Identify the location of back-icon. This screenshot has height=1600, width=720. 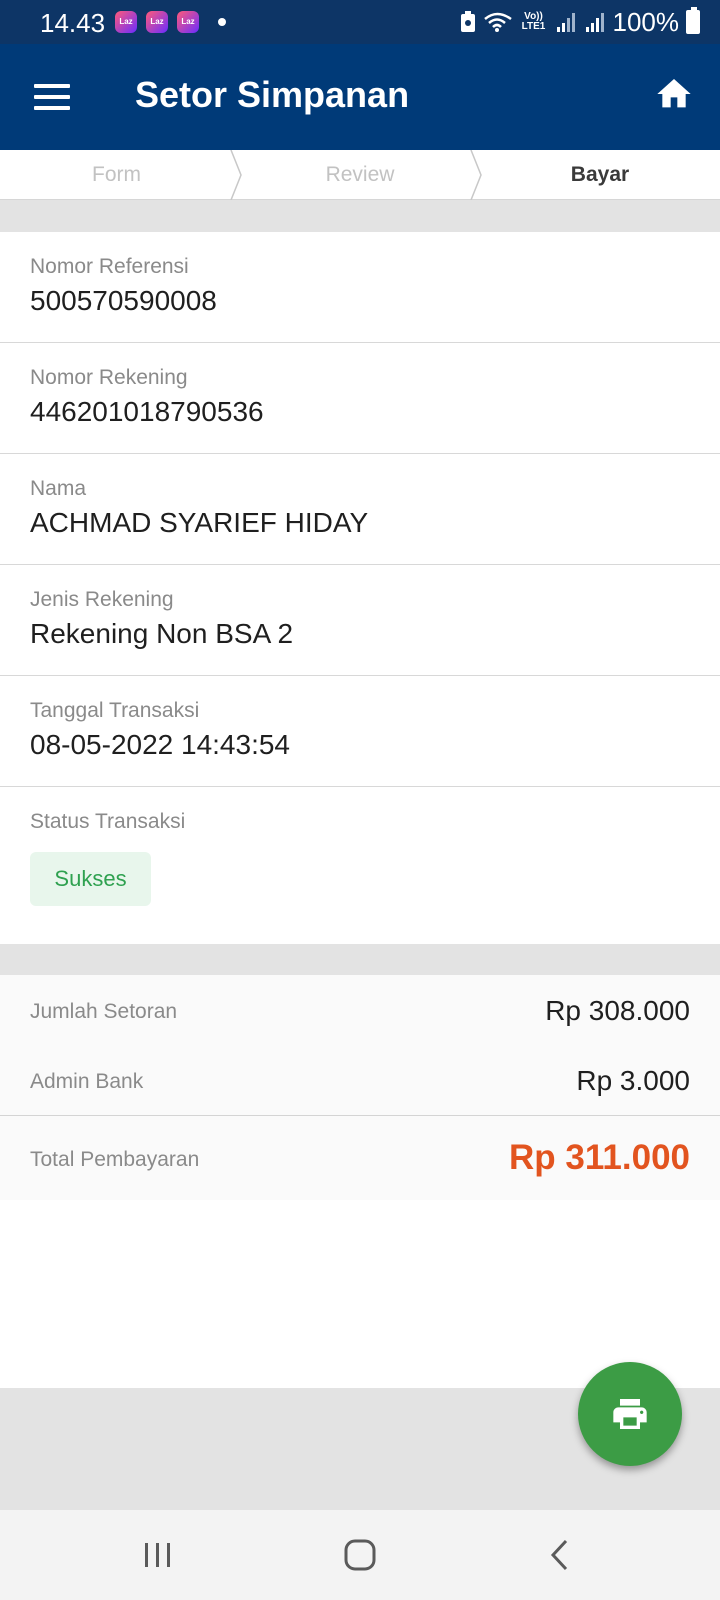
(562, 1555).